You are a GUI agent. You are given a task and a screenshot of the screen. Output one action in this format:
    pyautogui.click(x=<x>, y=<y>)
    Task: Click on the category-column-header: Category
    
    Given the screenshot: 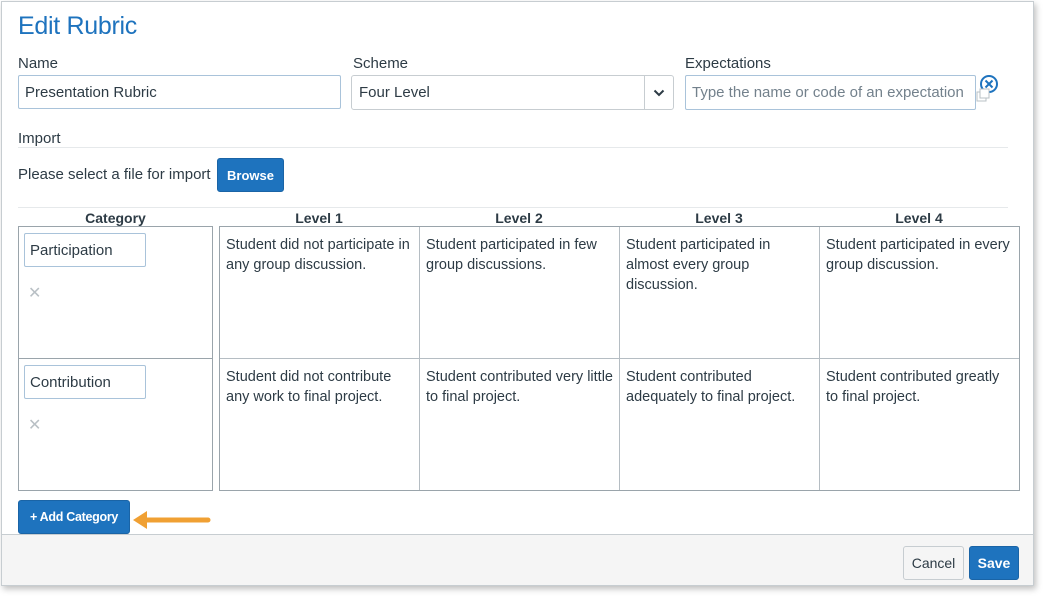 What is the action you would take?
    pyautogui.click(x=115, y=218)
    